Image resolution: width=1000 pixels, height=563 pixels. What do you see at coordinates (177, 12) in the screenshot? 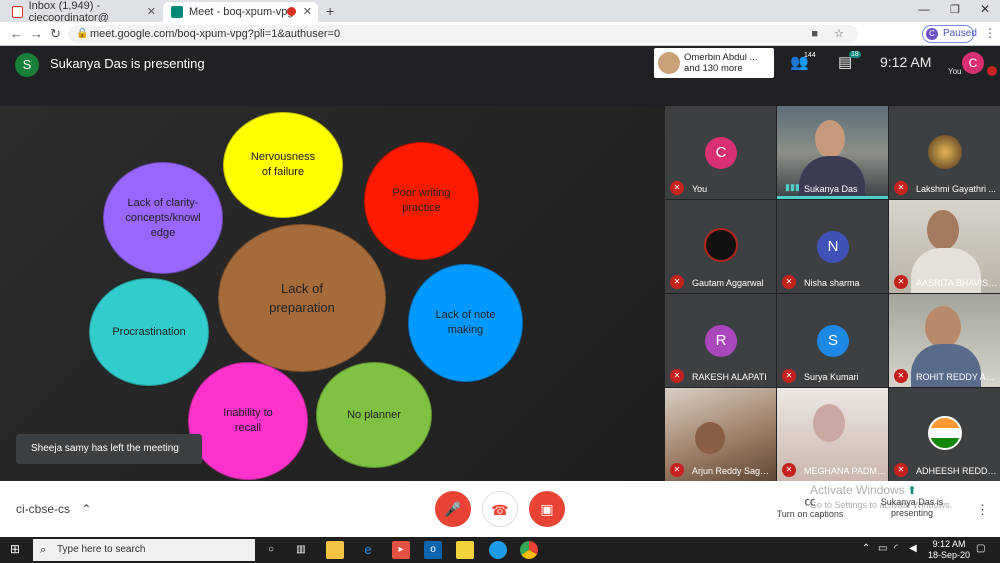
I see `meet-icon` at bounding box center [177, 12].